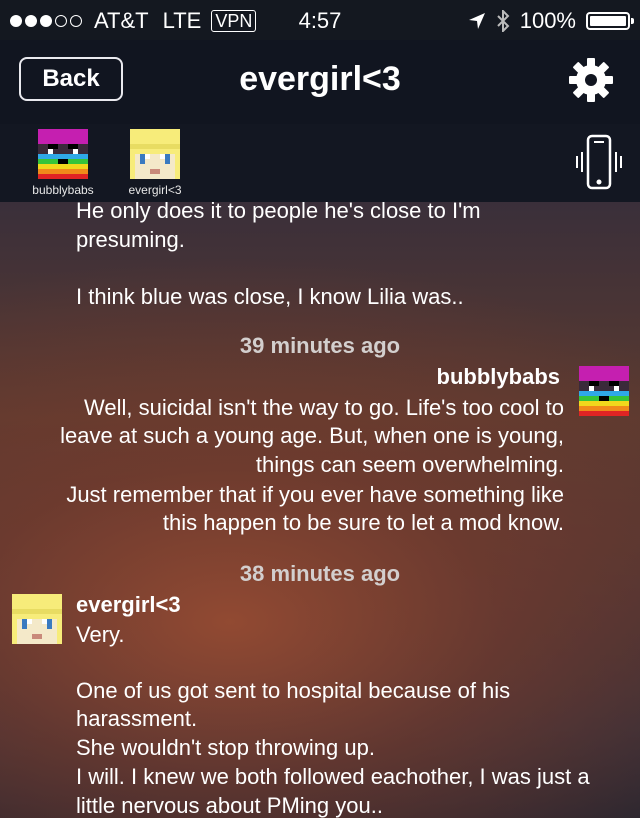  I want to click on vibrate-phone-icon, so click(599, 164).